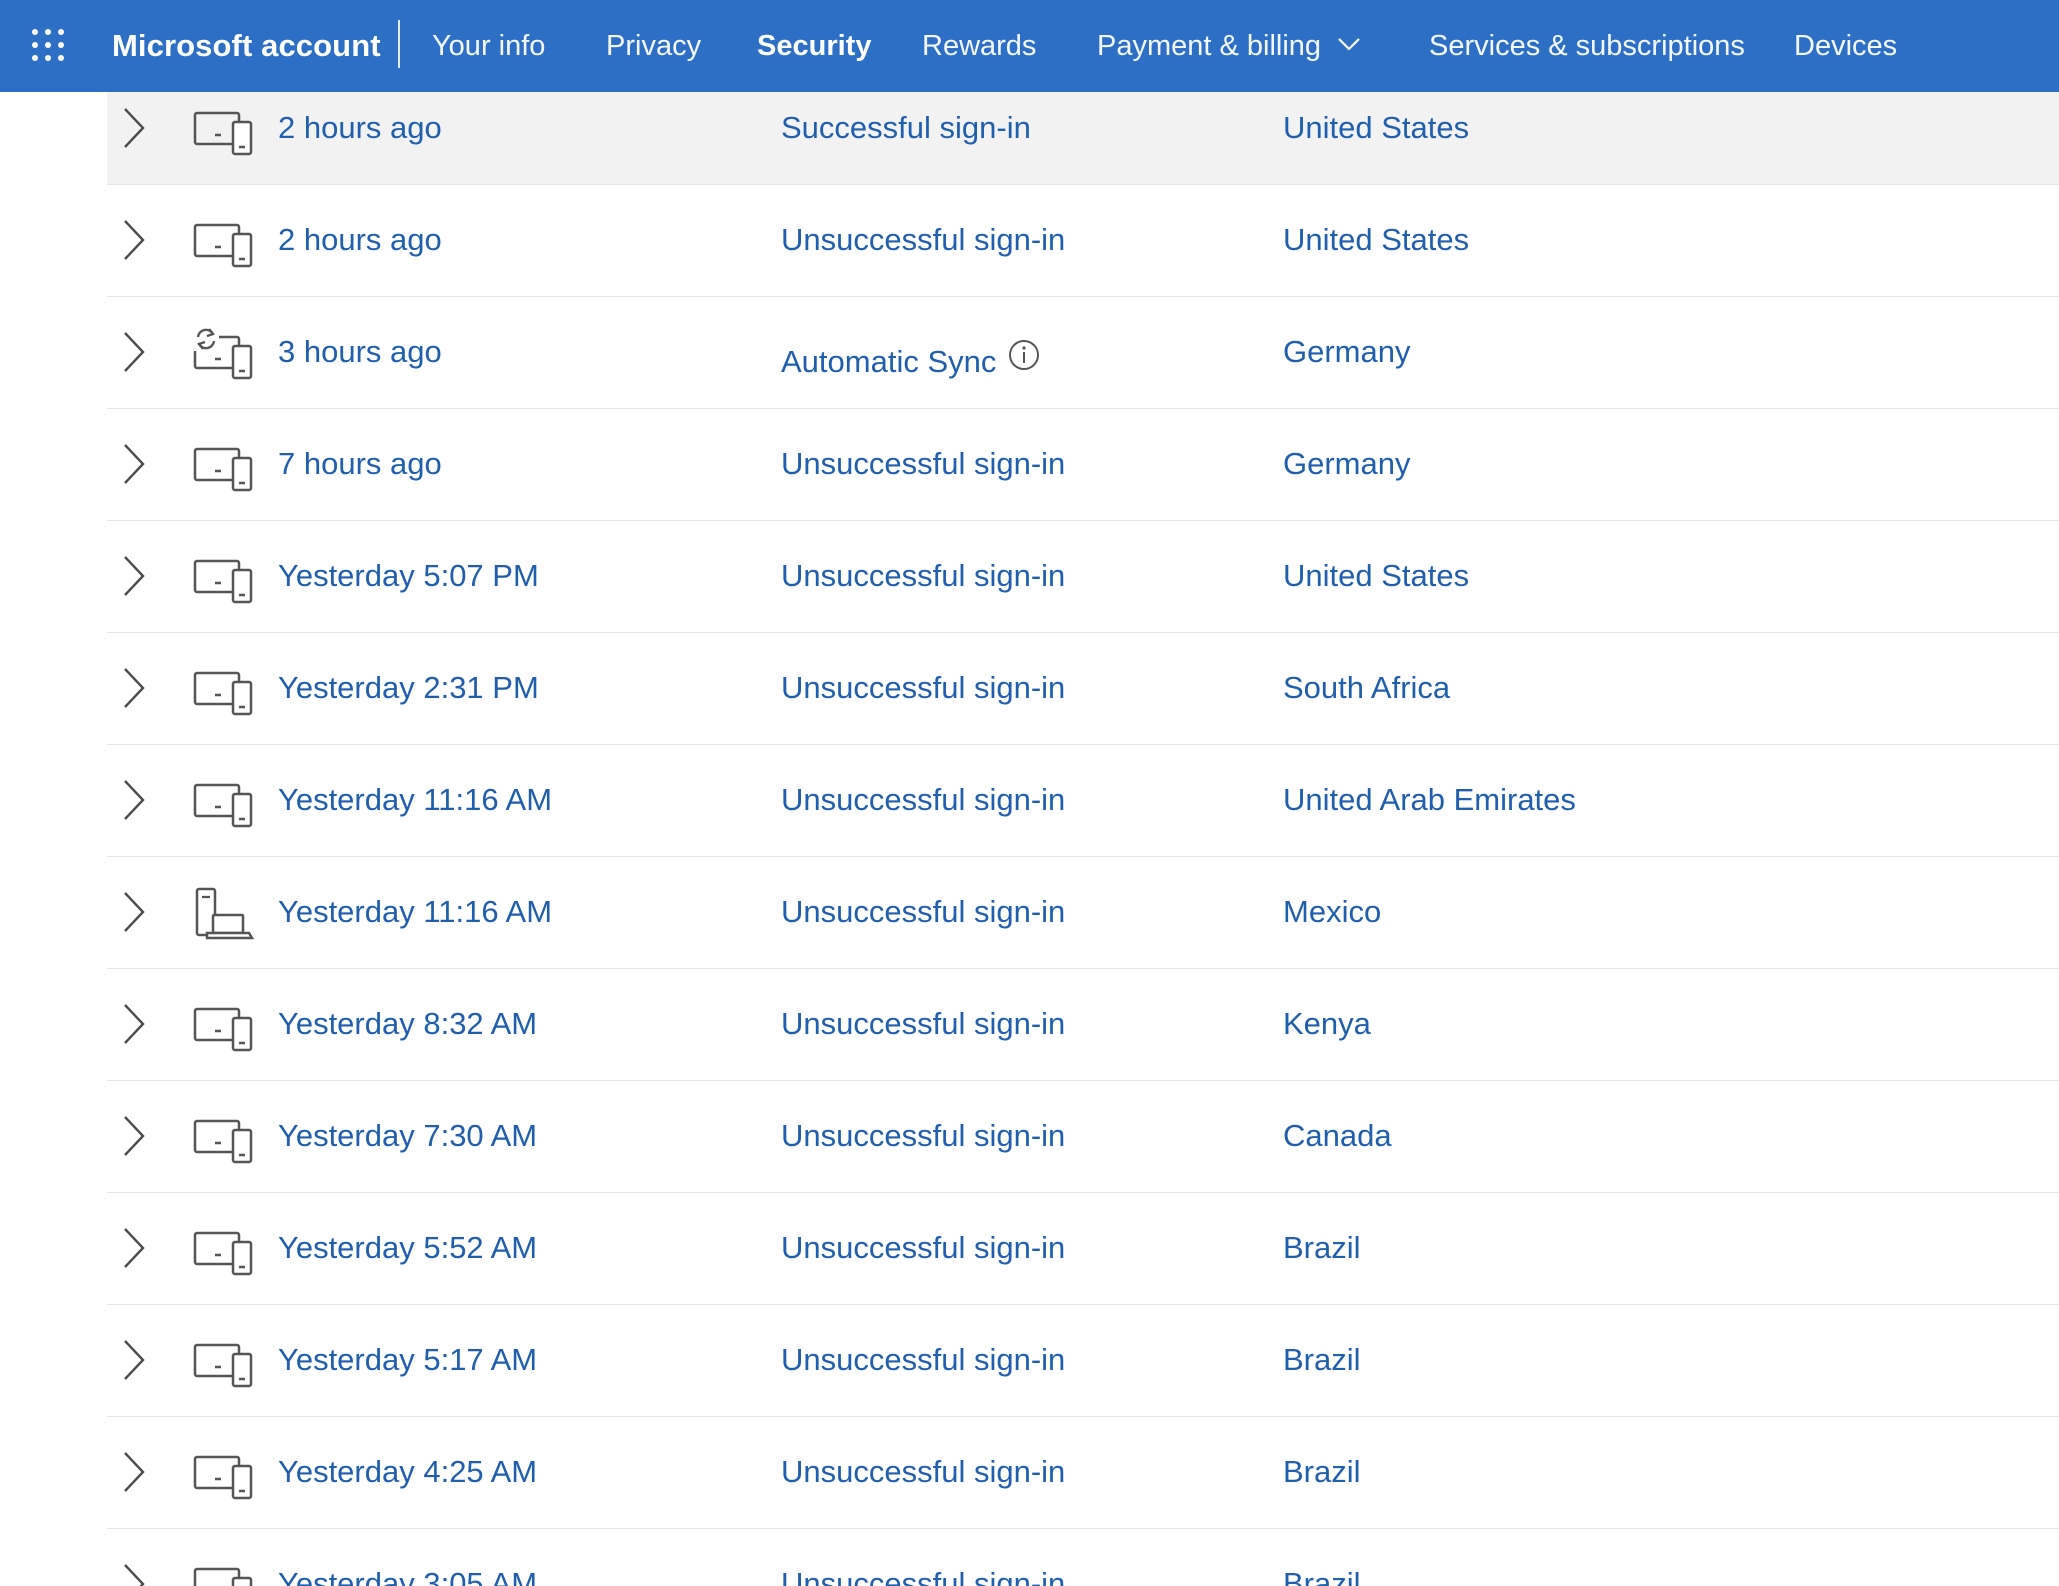  What do you see at coordinates (1327, 1023) in the screenshot?
I see `activity-country: Kenya` at bounding box center [1327, 1023].